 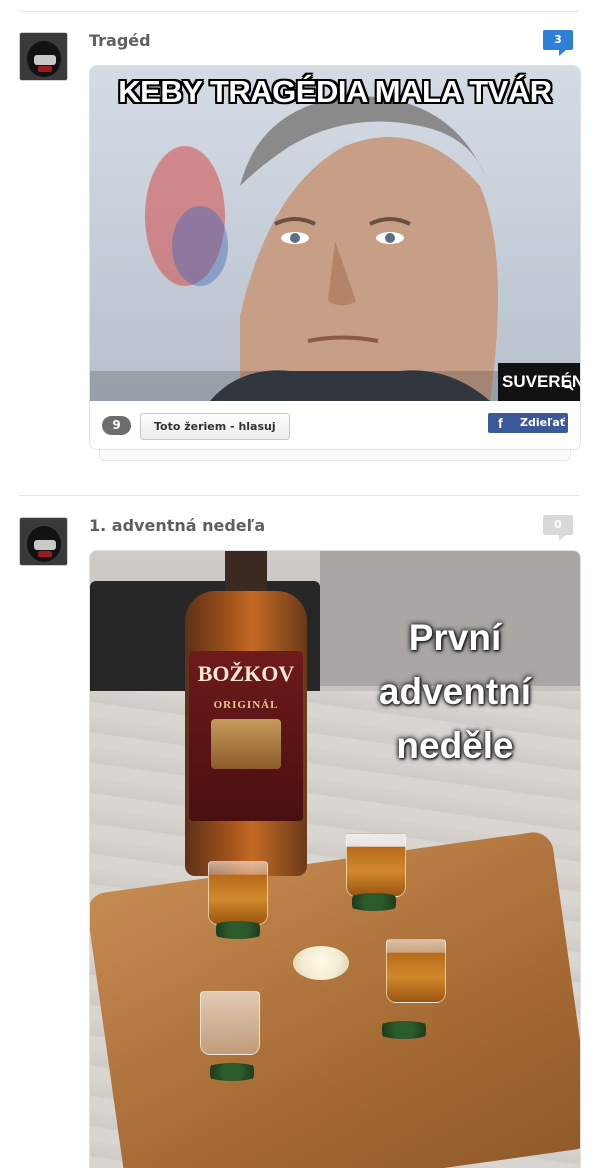 I want to click on comment-count-badge: 3, so click(x=558, y=43).